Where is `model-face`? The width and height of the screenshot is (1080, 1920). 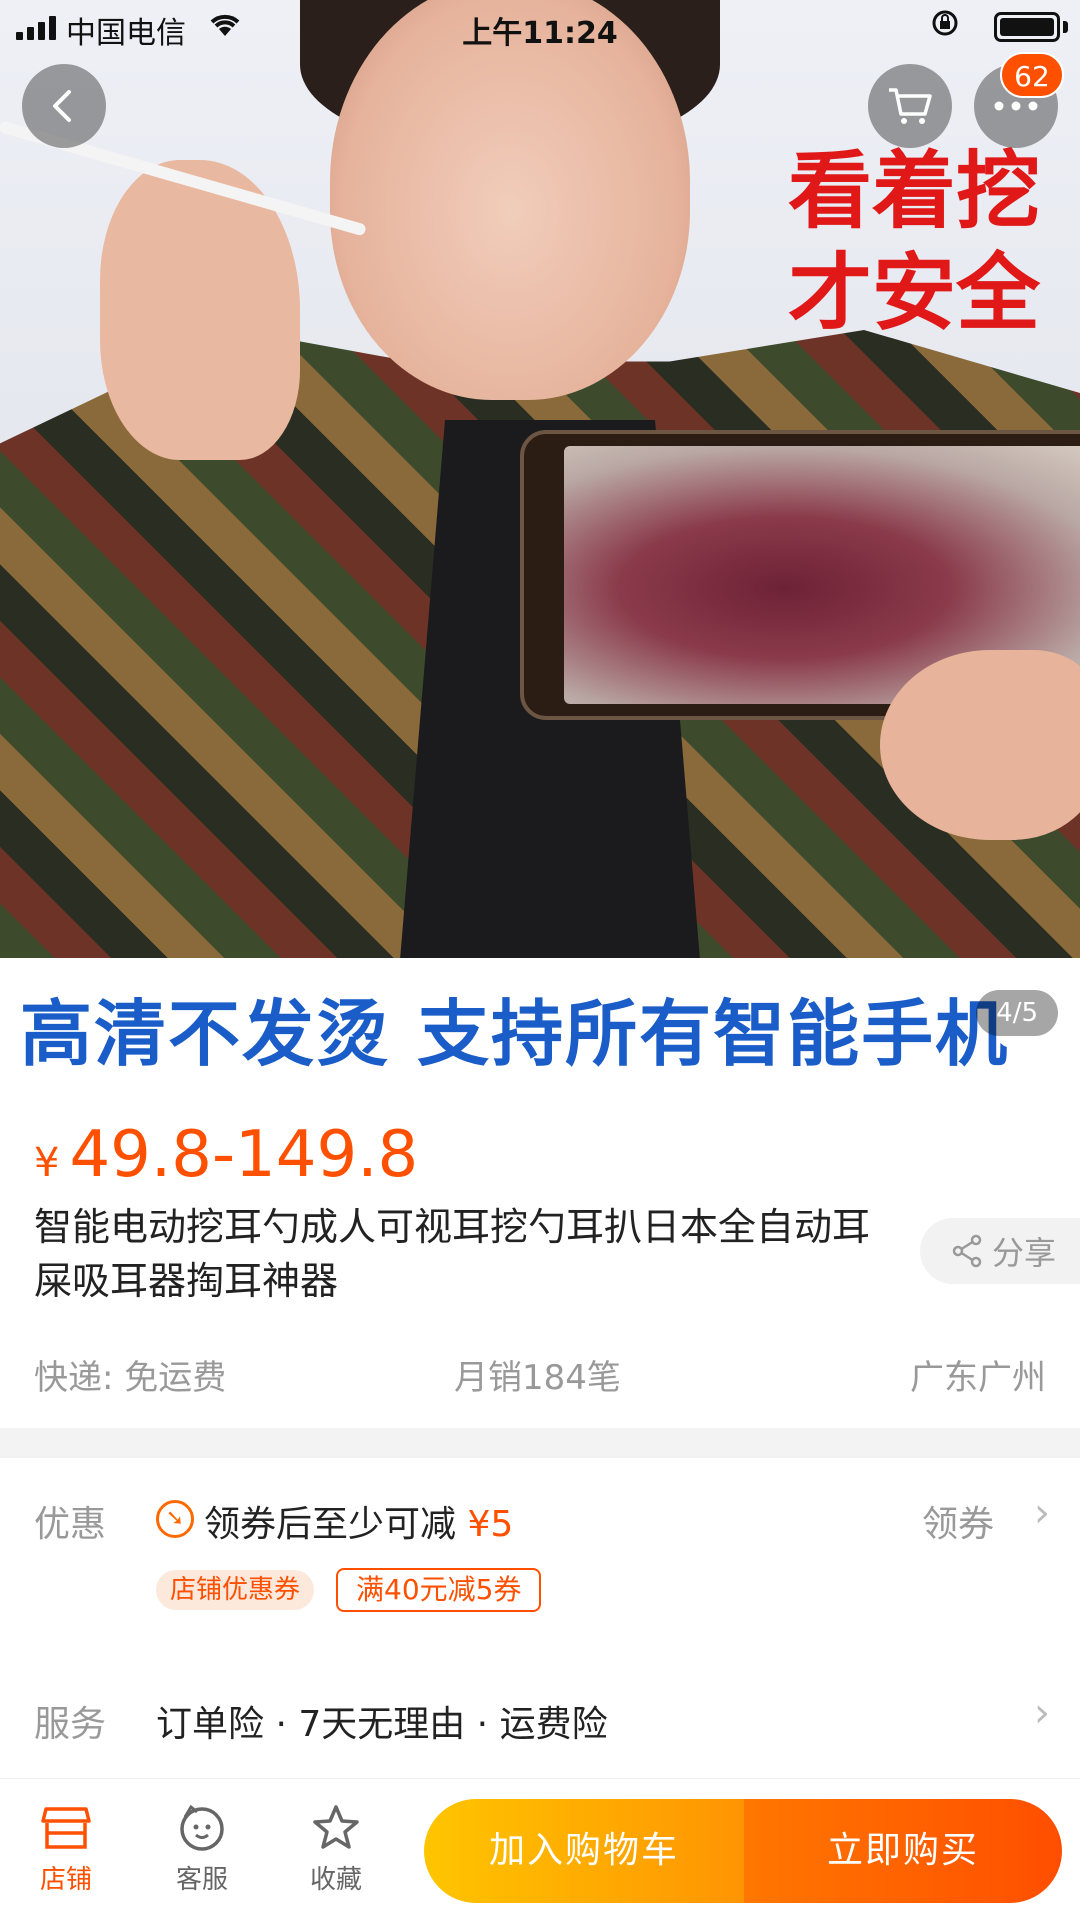 model-face is located at coordinates (510, 200).